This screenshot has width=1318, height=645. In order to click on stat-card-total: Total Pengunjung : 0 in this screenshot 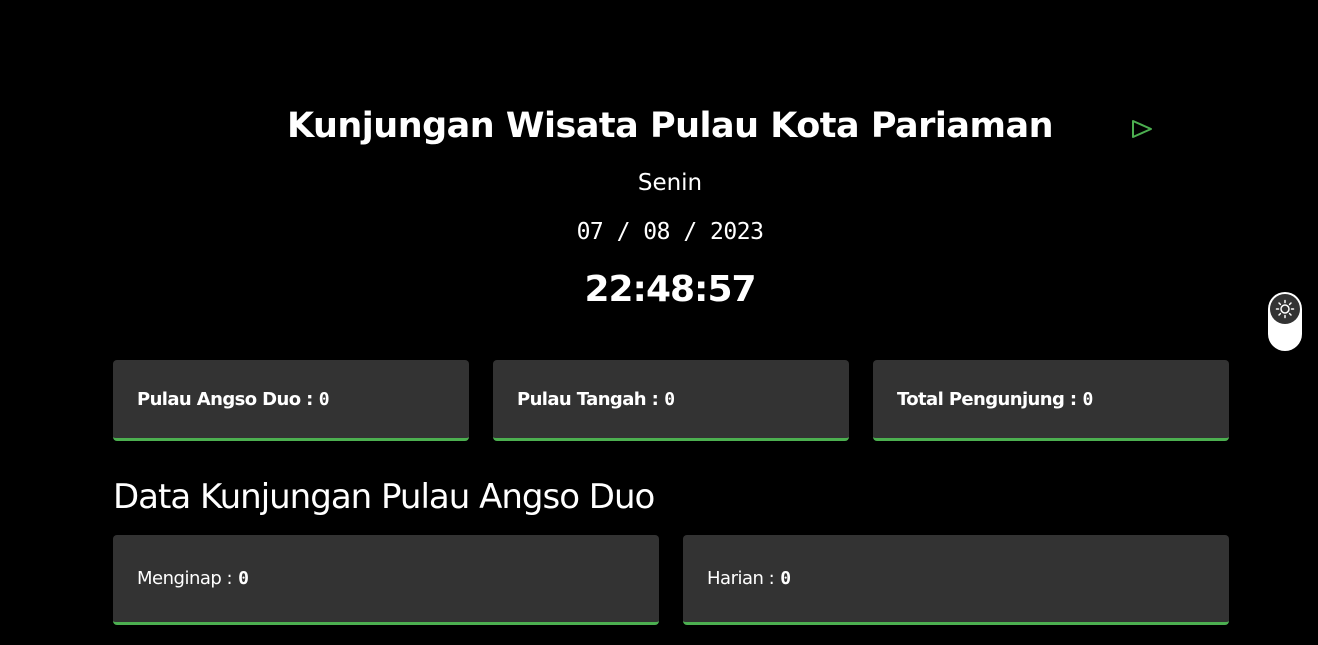, I will do `click(1051, 400)`.